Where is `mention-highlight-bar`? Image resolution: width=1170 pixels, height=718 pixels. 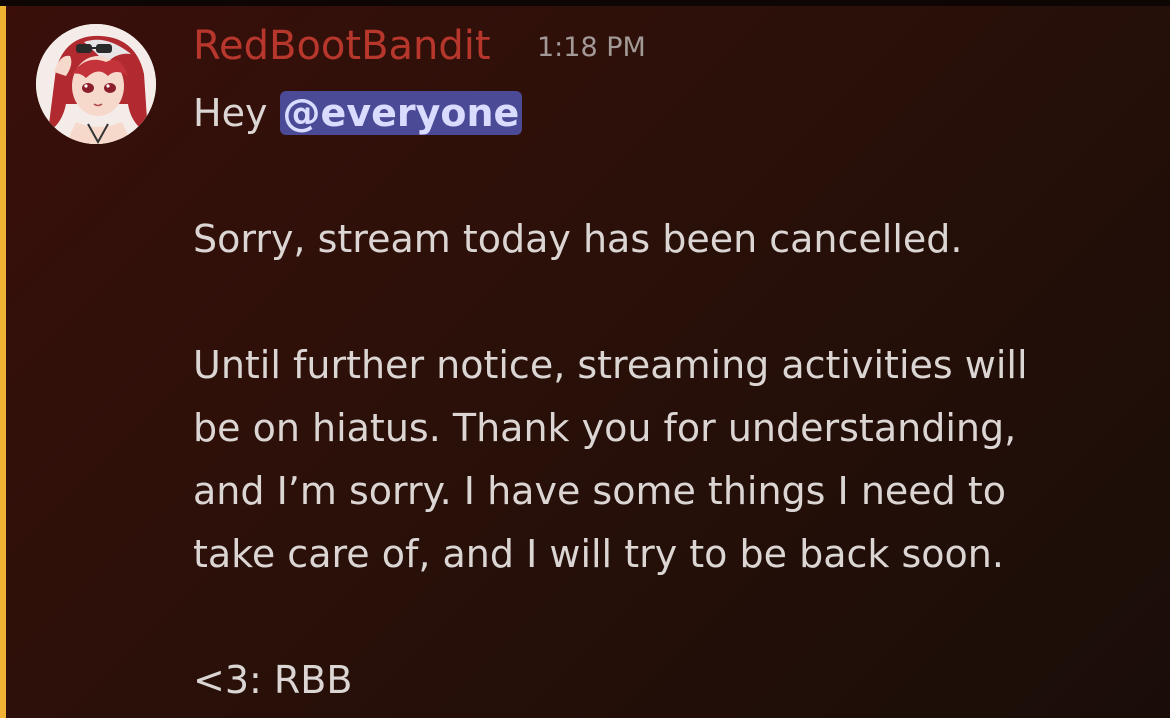 mention-highlight-bar is located at coordinates (3, 362).